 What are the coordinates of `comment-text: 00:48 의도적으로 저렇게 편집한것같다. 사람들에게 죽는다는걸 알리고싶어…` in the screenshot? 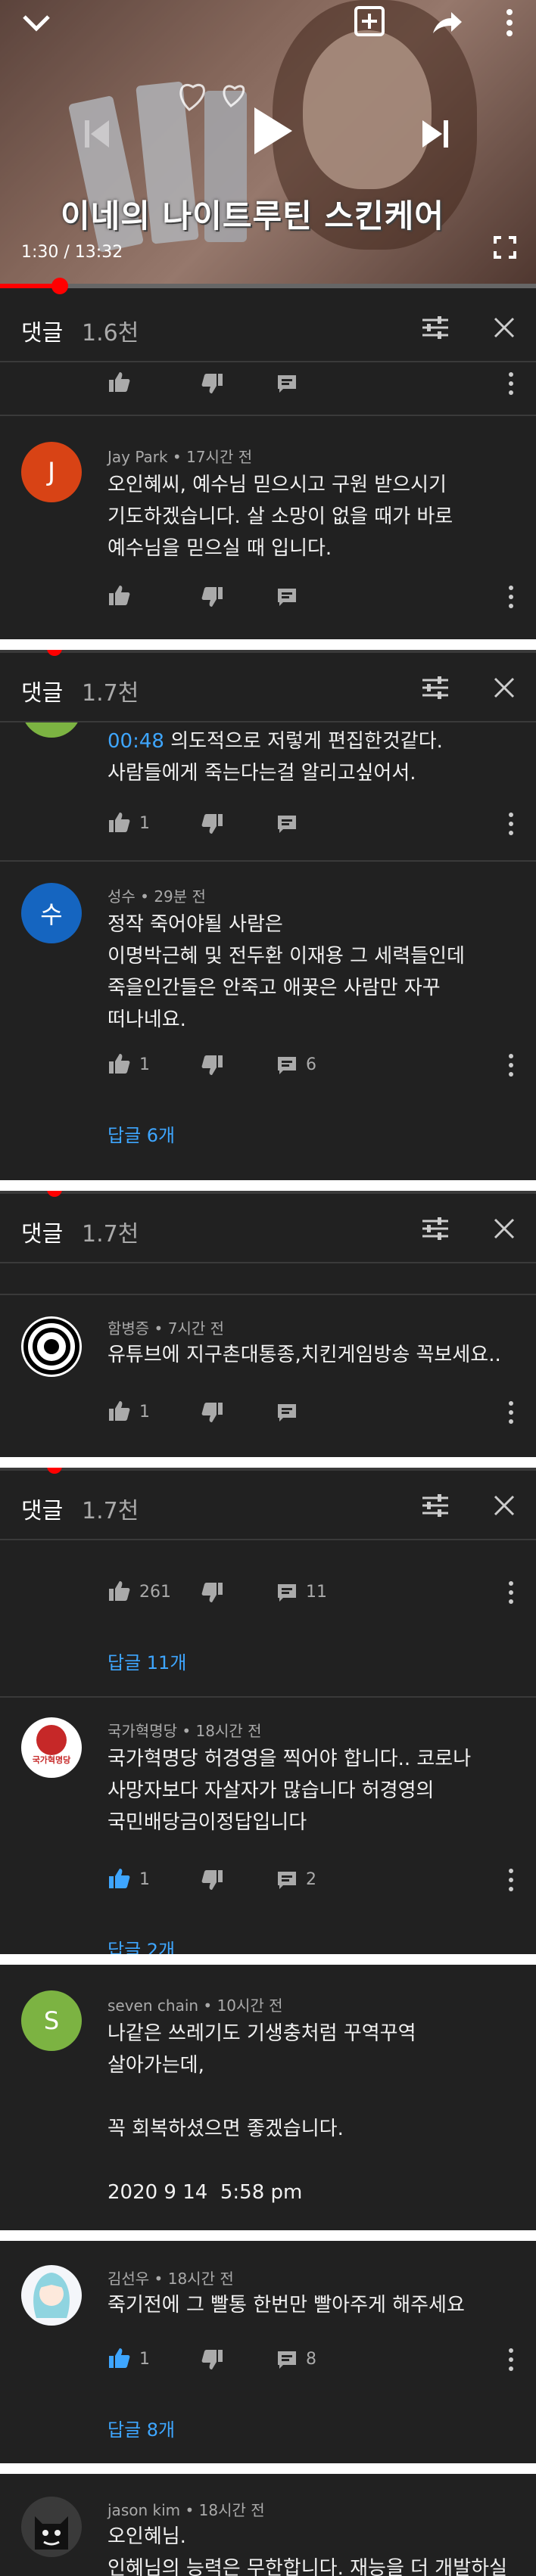 It's located at (275, 757).